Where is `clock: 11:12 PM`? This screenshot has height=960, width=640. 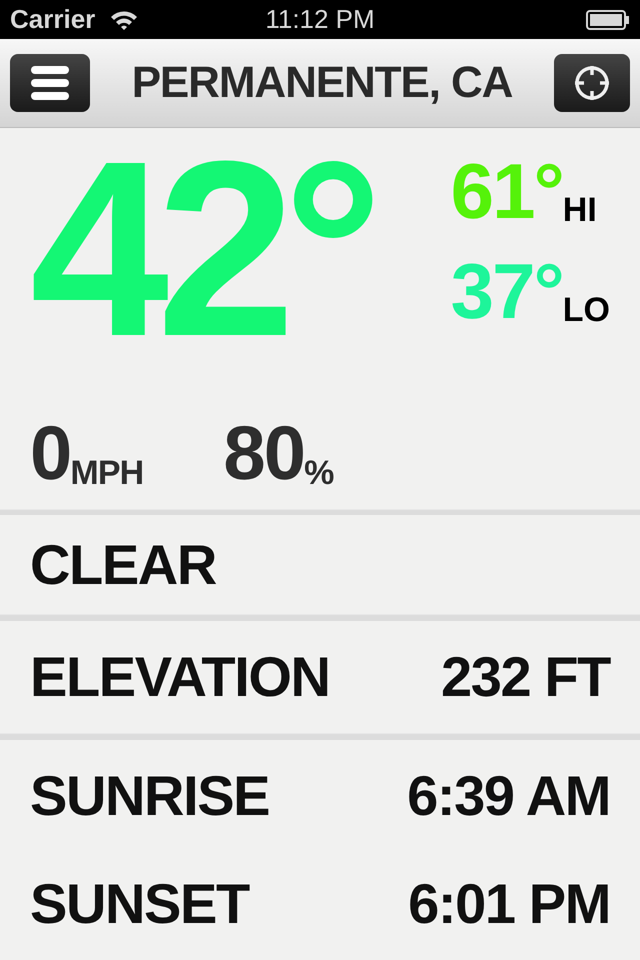
clock: 11:12 PM is located at coordinates (320, 19).